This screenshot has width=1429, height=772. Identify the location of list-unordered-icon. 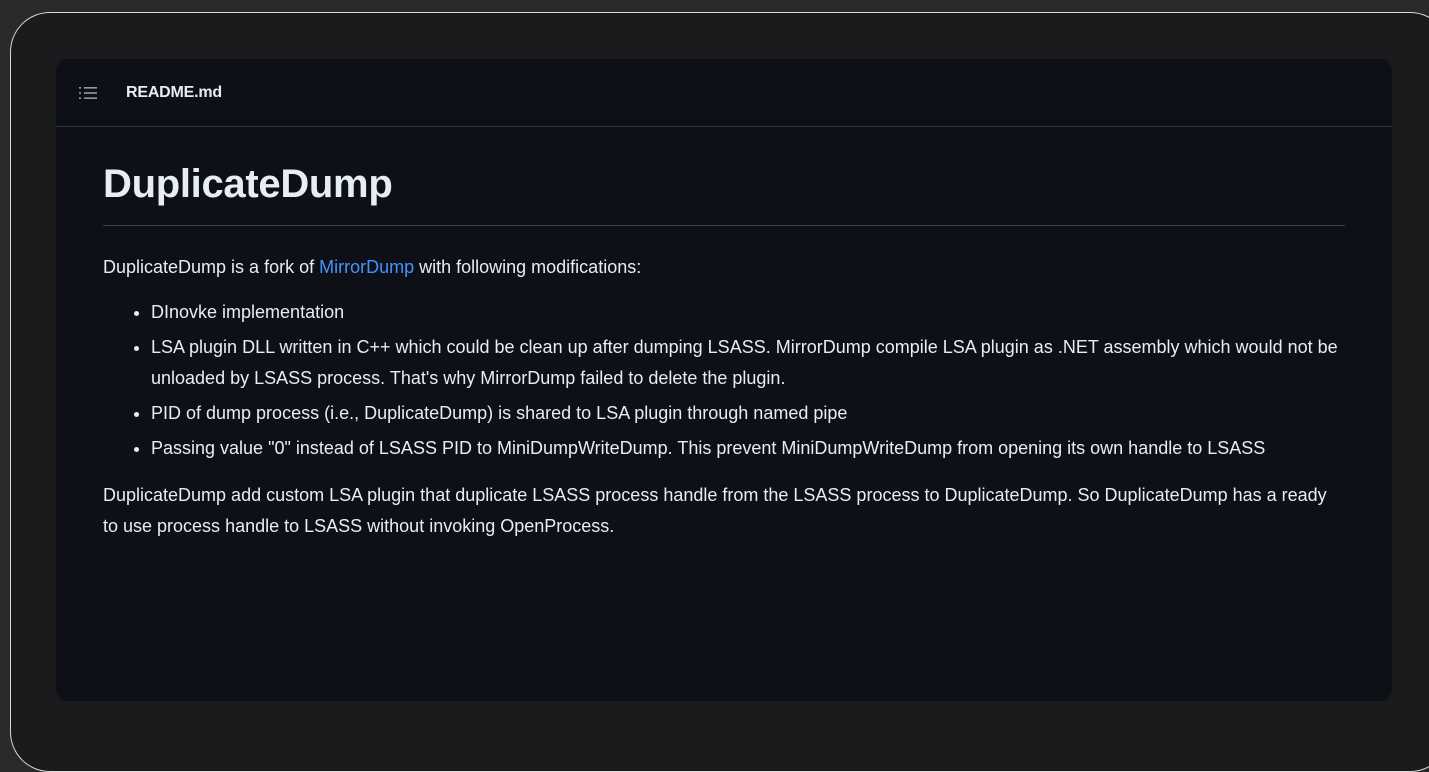
(88, 93).